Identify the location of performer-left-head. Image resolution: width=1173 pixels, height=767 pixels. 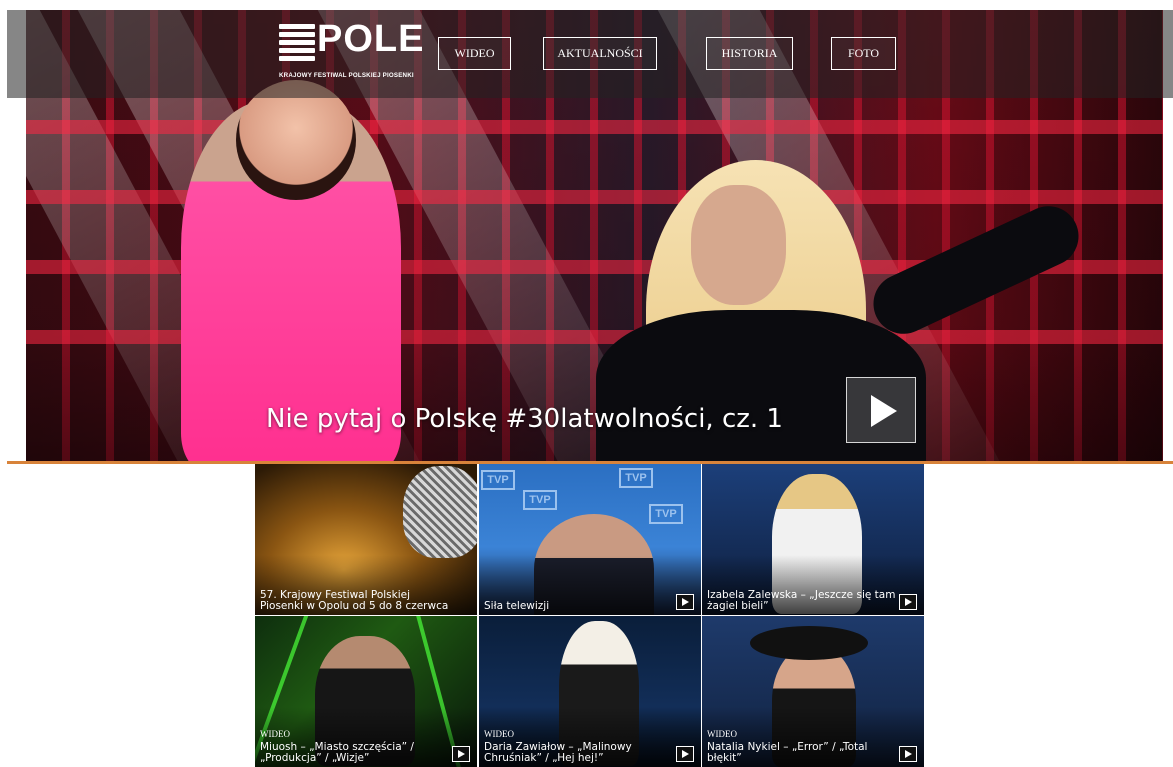
(296, 140).